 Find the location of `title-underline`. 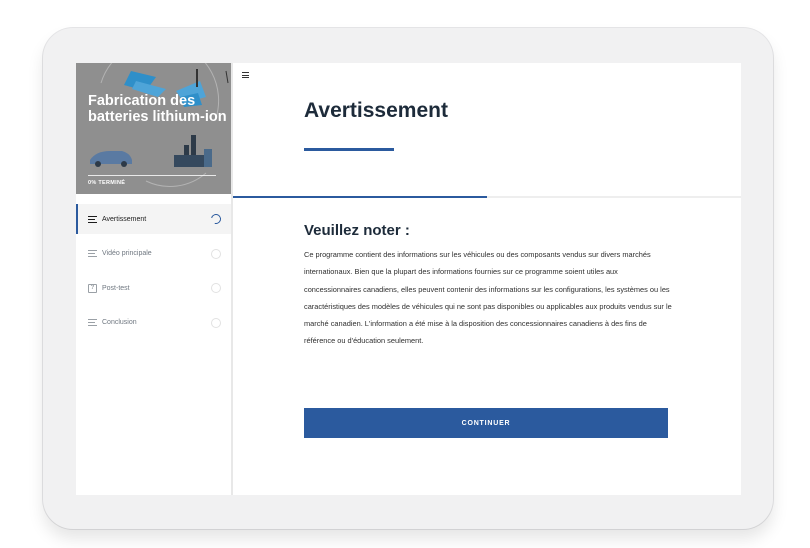

title-underline is located at coordinates (349, 149).